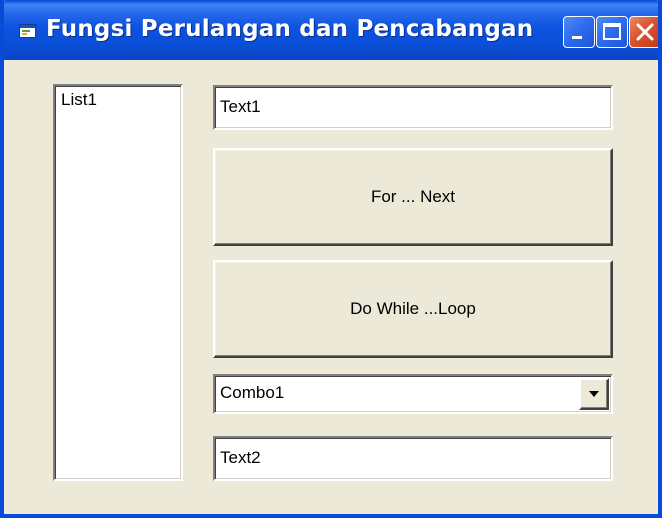 Image resolution: width=662 pixels, height=518 pixels. I want to click on text1-input: Text1, so click(413, 107).